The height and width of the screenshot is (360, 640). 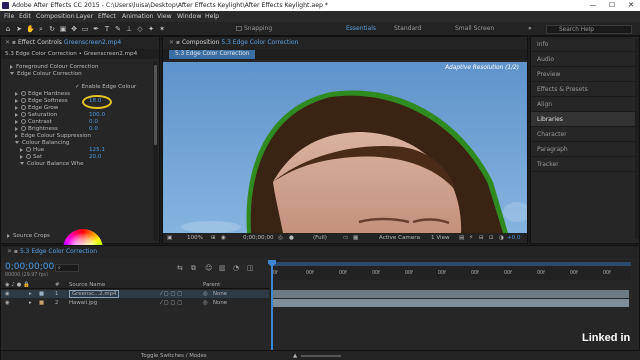 I want to click on comp-mini-flowchart-icon: ⇆, so click(x=180, y=268).